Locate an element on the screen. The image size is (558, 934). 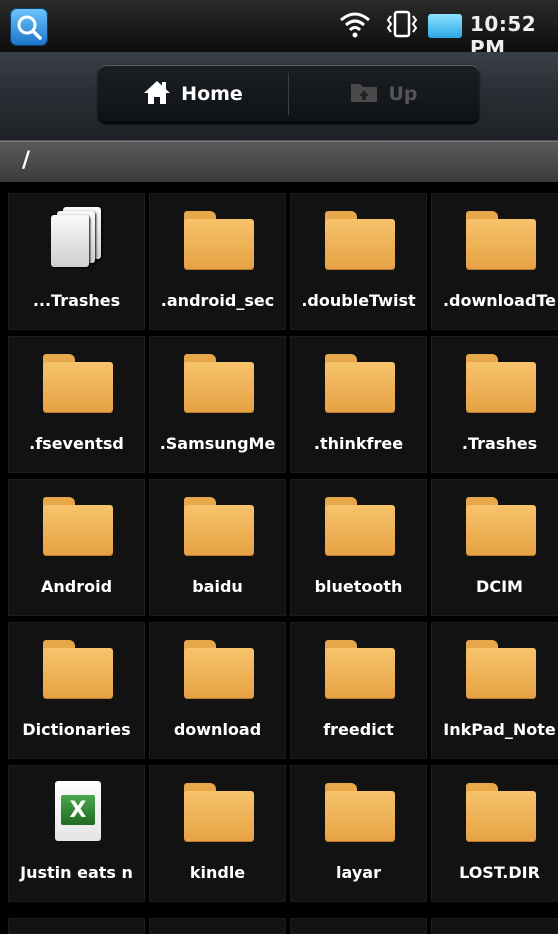
file-item: .Trashes is located at coordinates (494, 404).